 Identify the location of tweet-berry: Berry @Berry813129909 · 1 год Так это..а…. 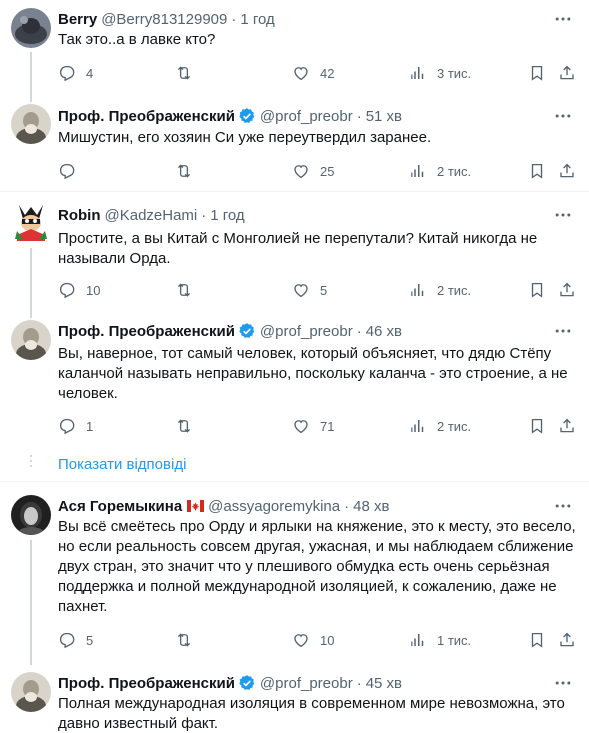
(294, 51).